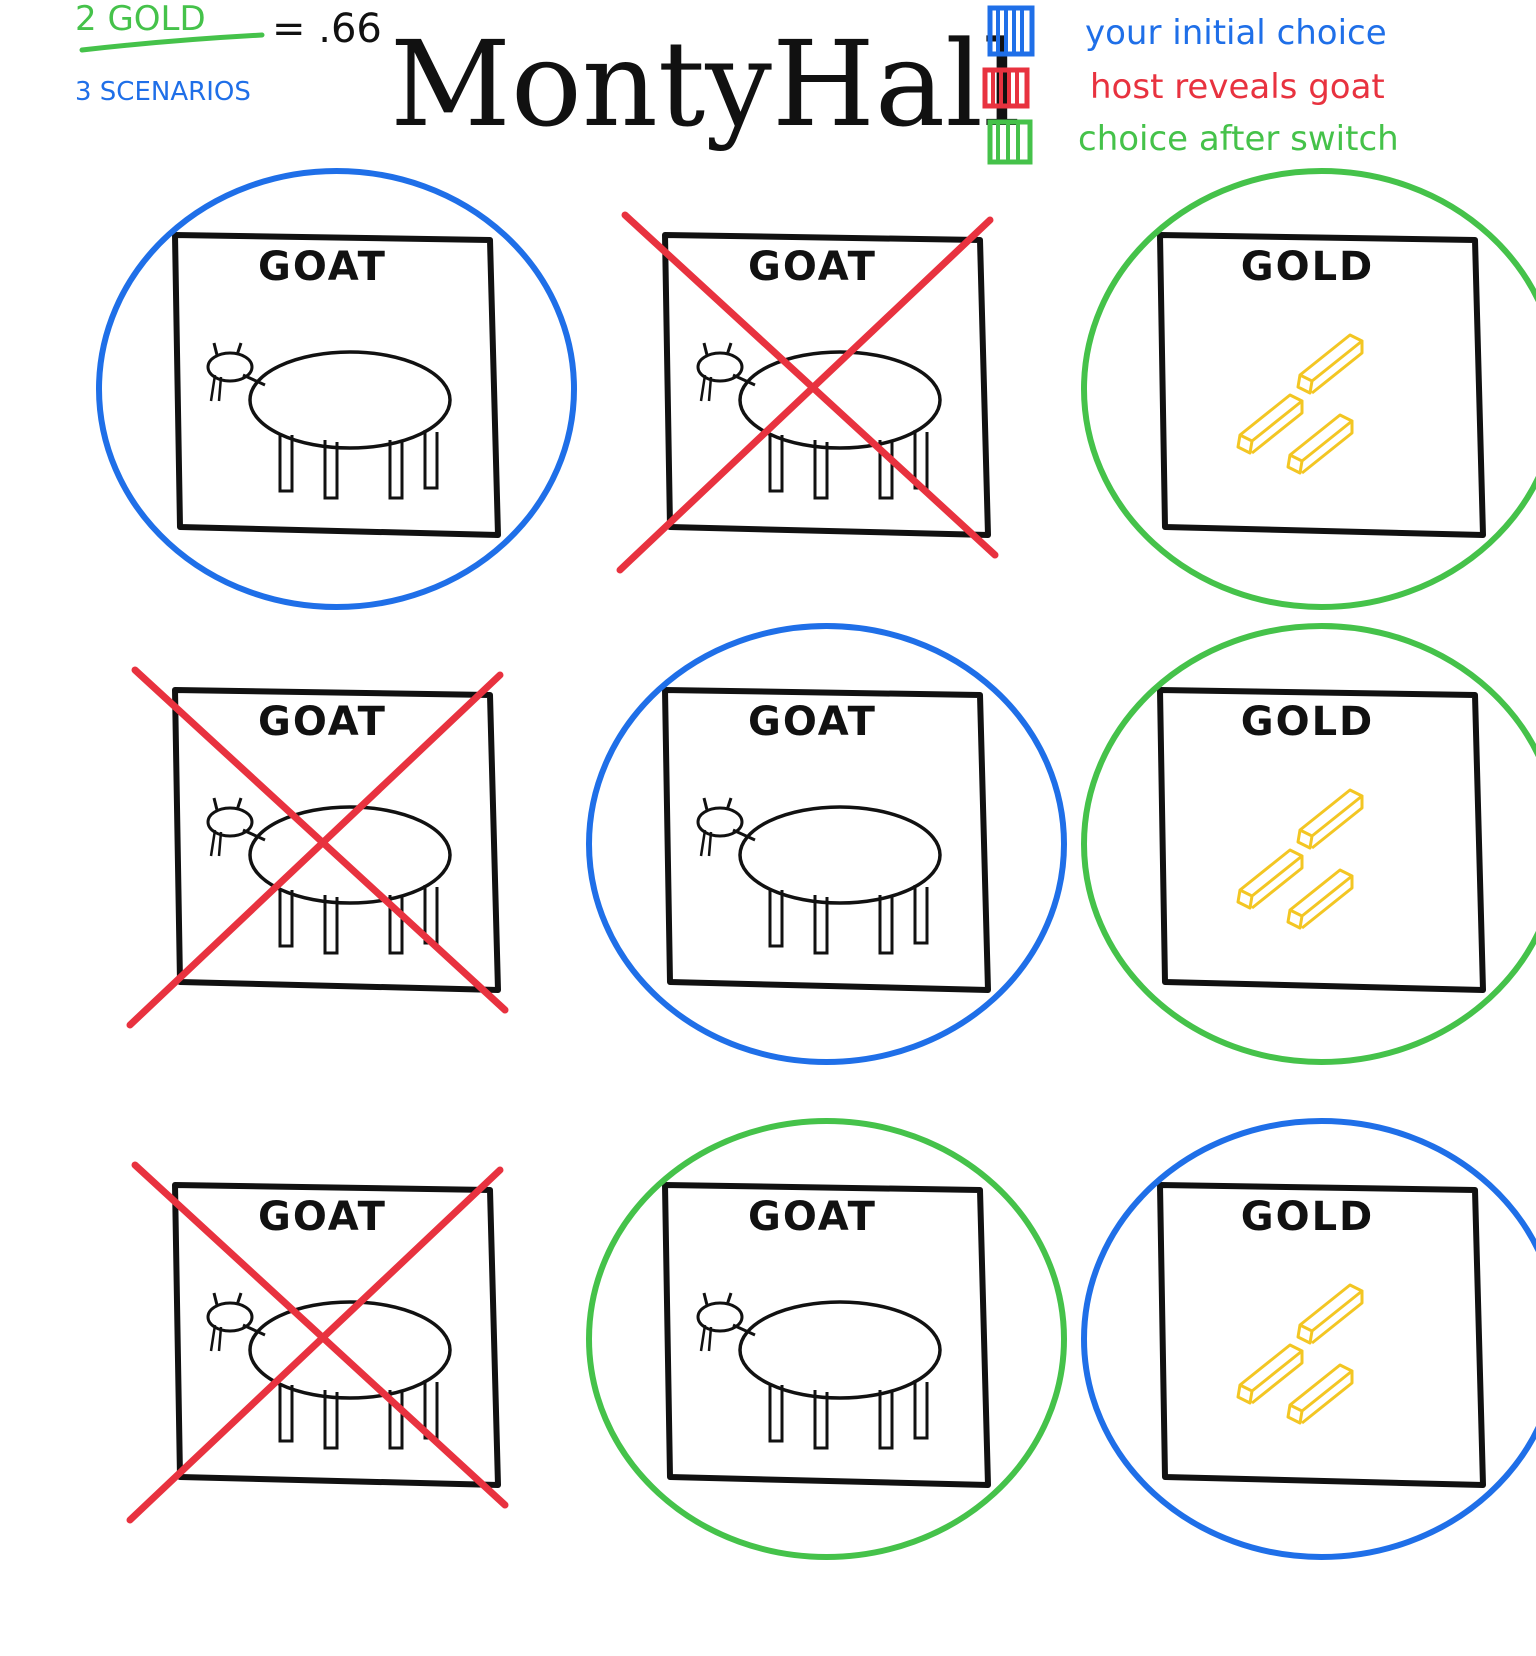 The image size is (1536, 1656). I want to click on probability-note: 2 GOLD 3 SCENARIOS = .66, so click(228, 53).